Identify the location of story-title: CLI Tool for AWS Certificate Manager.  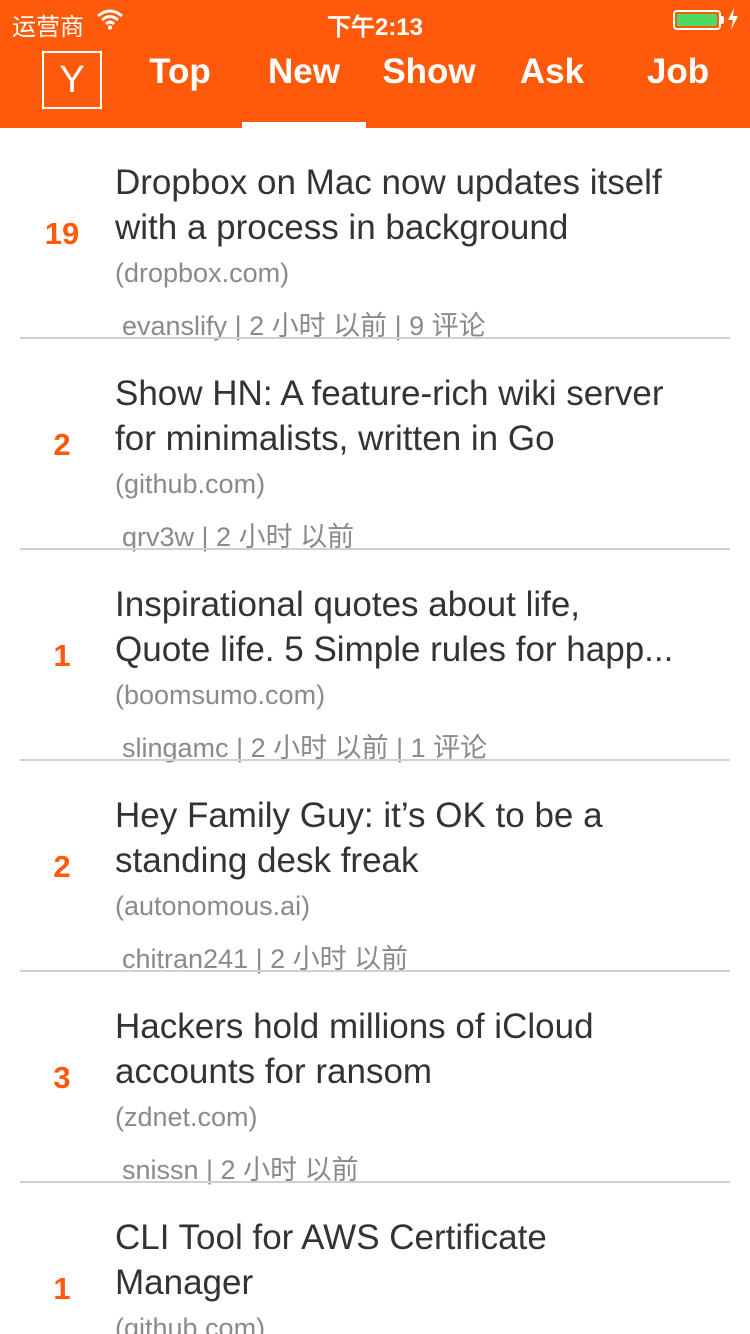
(421, 1260).